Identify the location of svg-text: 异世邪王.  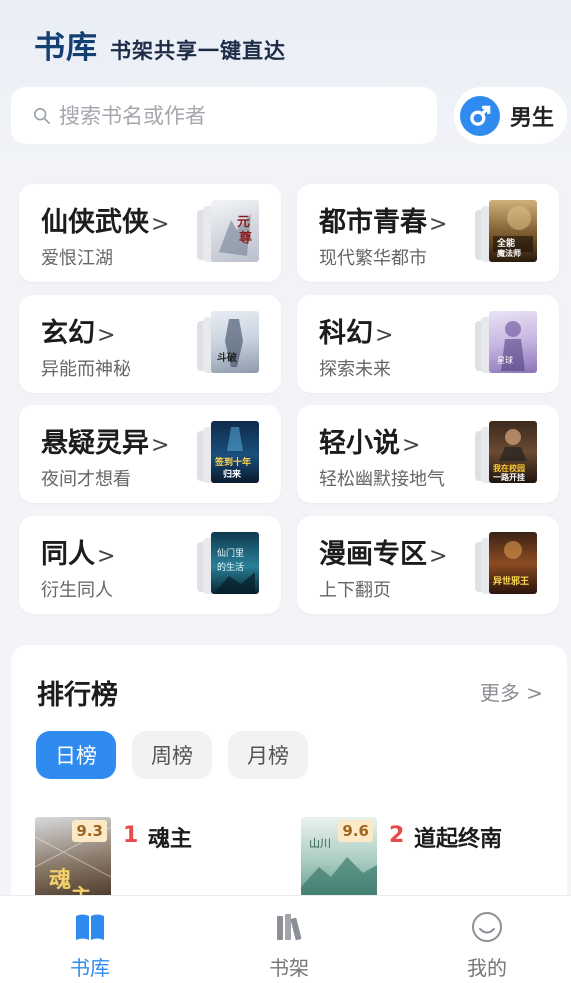
(511, 581).